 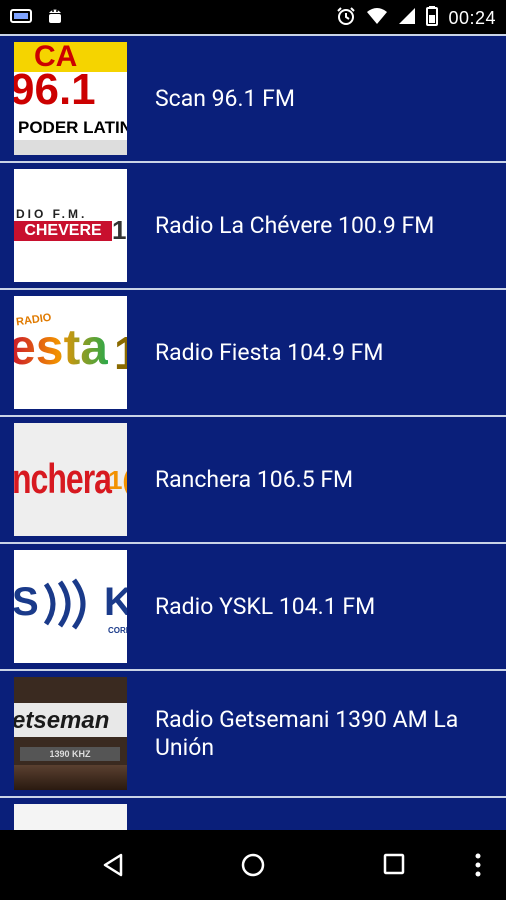 What do you see at coordinates (307, 733) in the screenshot?
I see `station-name: Radio Getsemani 1390 AM La Unión` at bounding box center [307, 733].